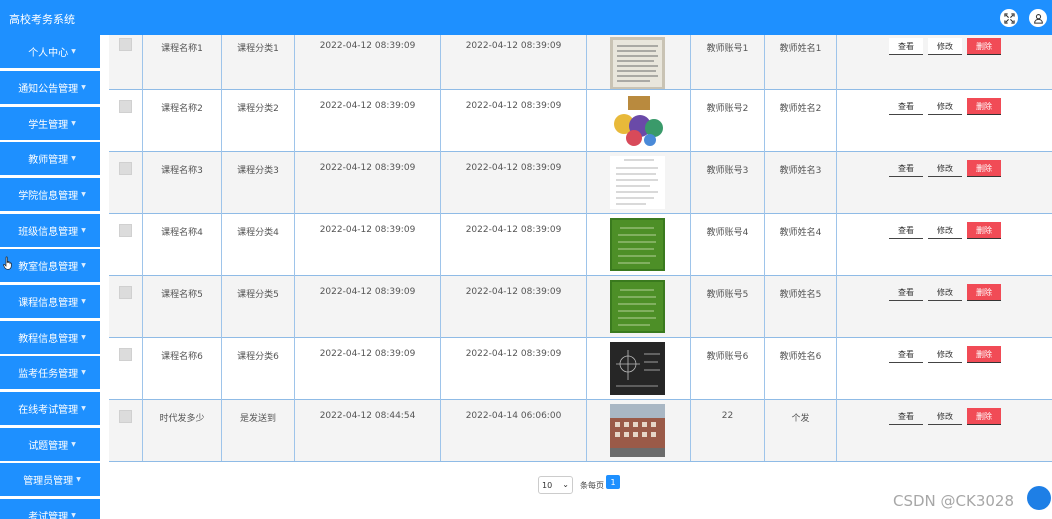 This screenshot has width=1052, height=519. What do you see at coordinates (727, 233) in the screenshot?
I see `teacher-account-cell: 教师账号4` at bounding box center [727, 233].